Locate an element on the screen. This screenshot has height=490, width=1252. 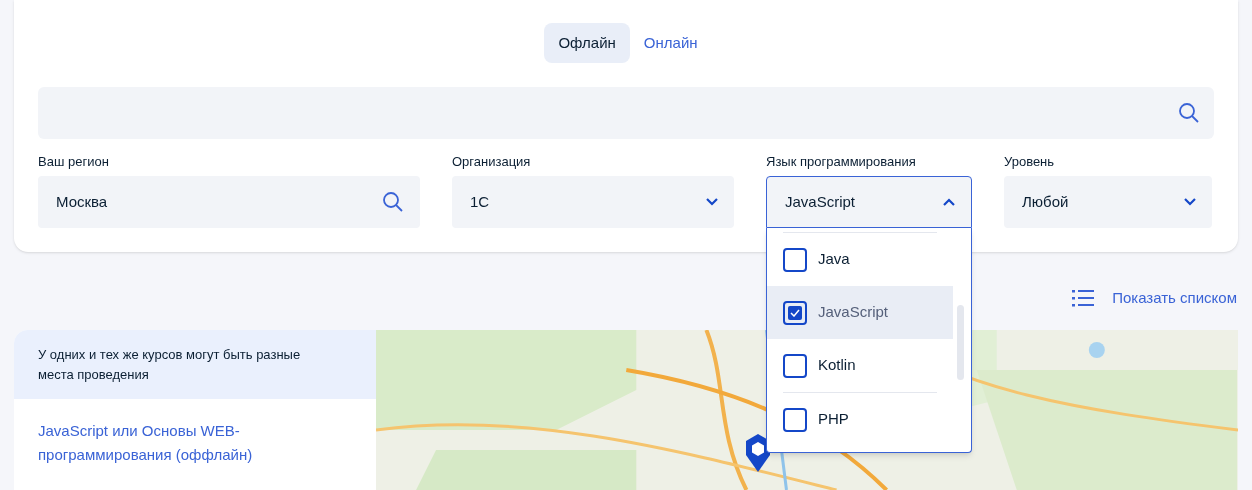
notice-text: У одних и тех же курсов могут быть разные места проведения is located at coordinates (170, 365).